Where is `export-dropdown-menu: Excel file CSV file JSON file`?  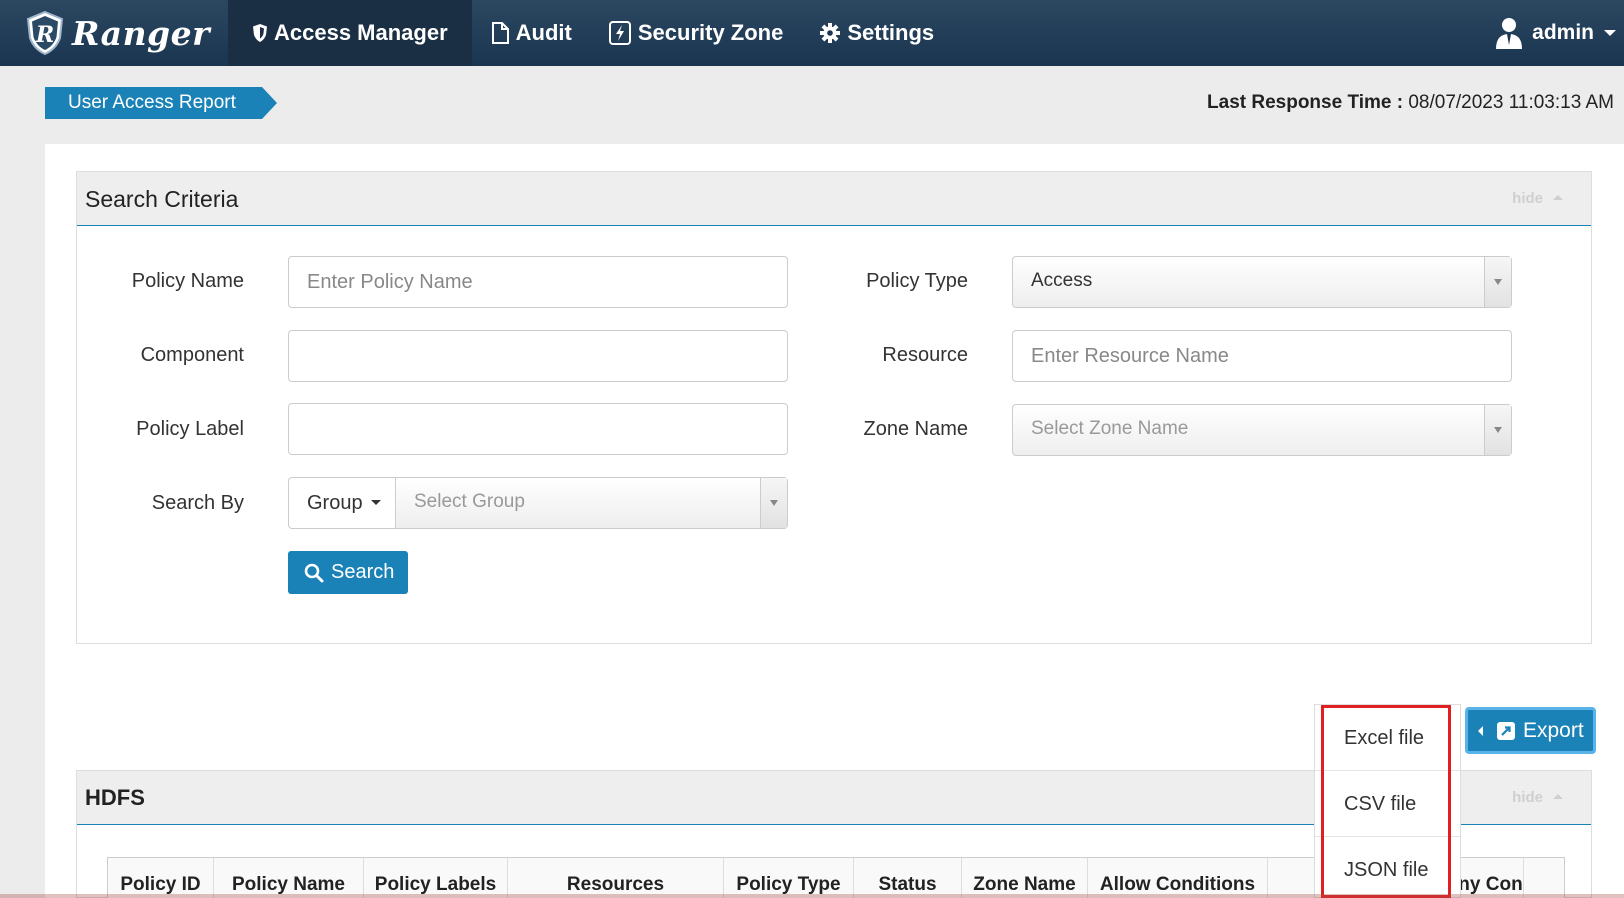
export-dropdown-menu: Excel file CSV file JSON file is located at coordinates (1387, 801).